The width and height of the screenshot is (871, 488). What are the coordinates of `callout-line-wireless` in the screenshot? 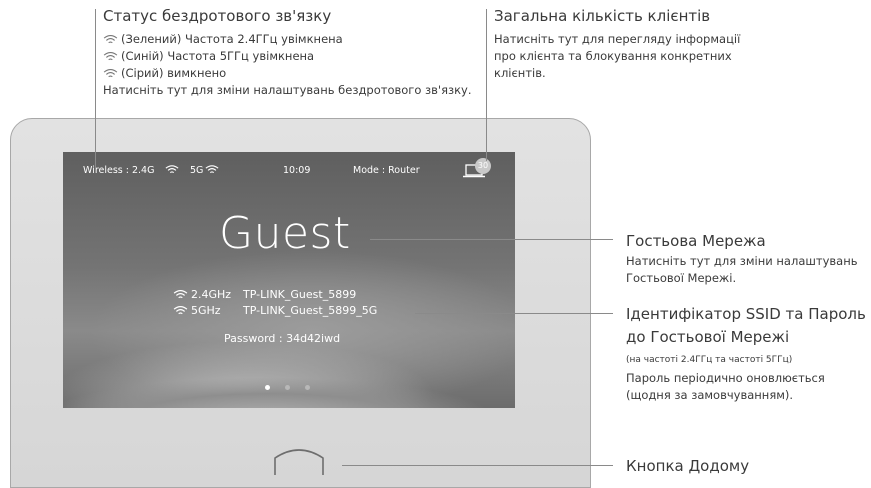 It's located at (95, 89).